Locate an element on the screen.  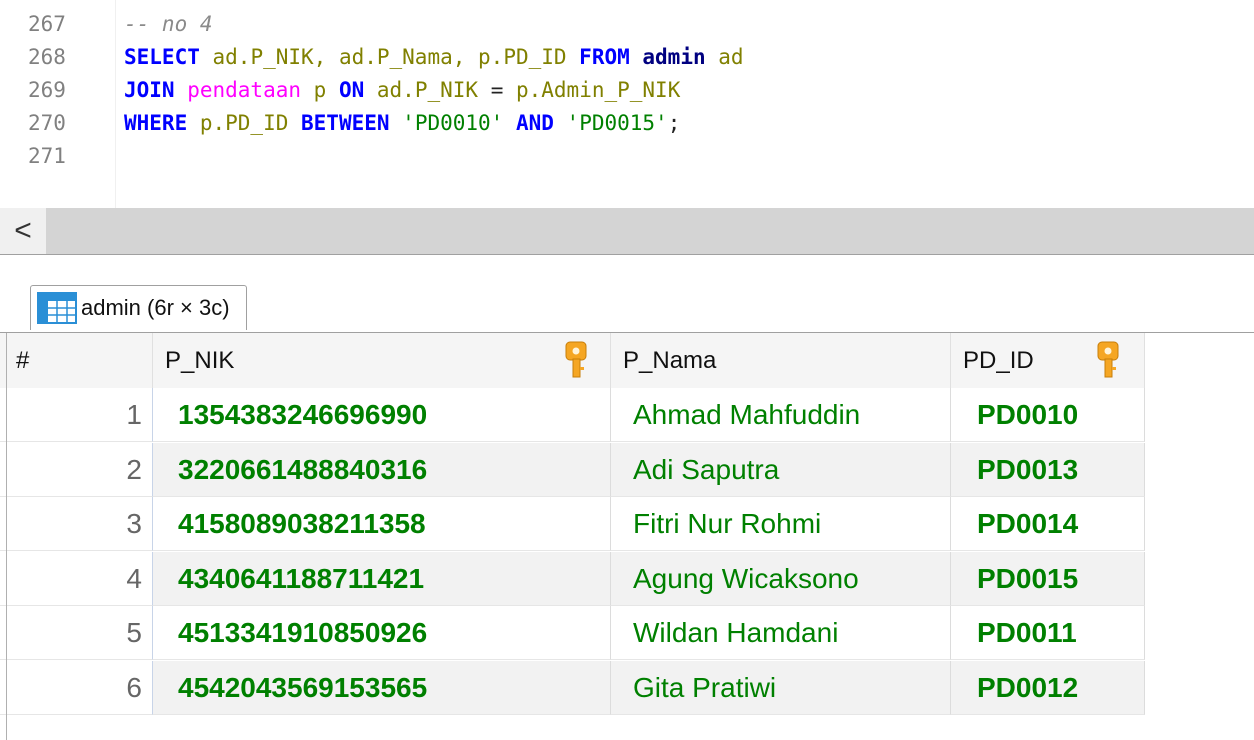
code-text: -- no 4 is located at coordinates (168, 24).